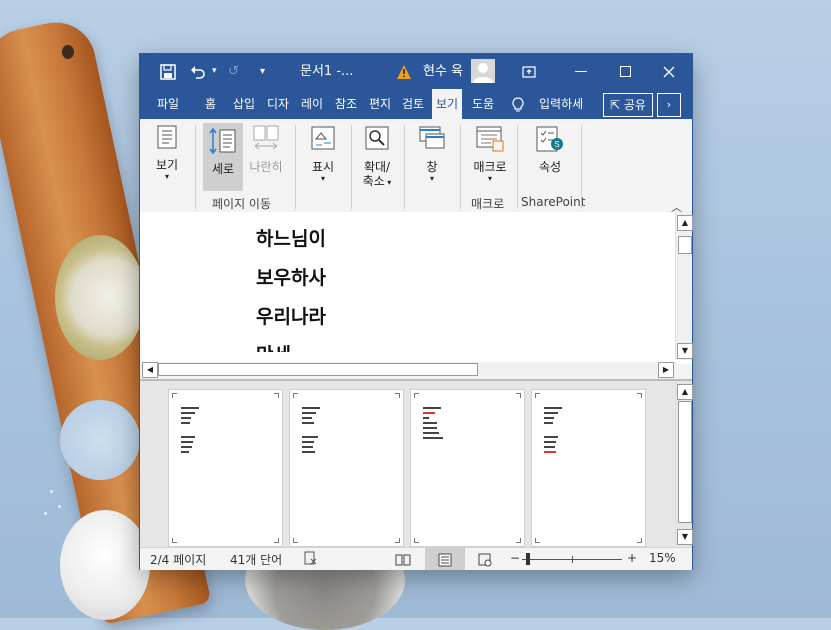  Describe the element at coordinates (210, 104) in the screenshot. I see `tab-home: 홈` at that location.